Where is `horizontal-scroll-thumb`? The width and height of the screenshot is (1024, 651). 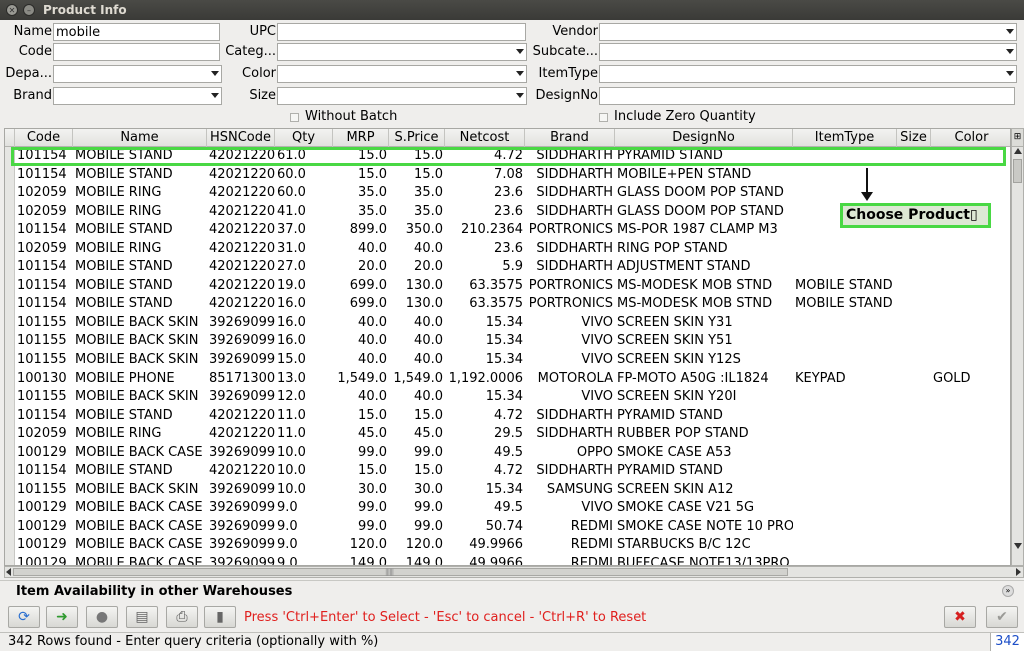 horizontal-scroll-thumb is located at coordinates (400, 572).